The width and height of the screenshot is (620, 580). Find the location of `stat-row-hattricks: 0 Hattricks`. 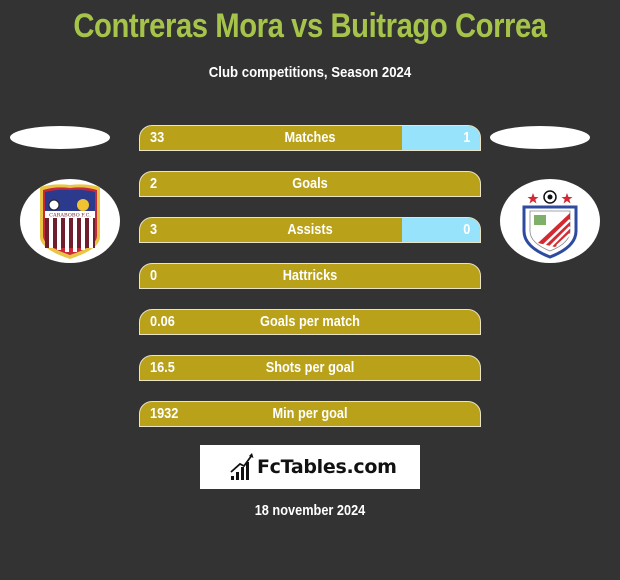

stat-row-hattricks: 0 Hattricks is located at coordinates (310, 276).